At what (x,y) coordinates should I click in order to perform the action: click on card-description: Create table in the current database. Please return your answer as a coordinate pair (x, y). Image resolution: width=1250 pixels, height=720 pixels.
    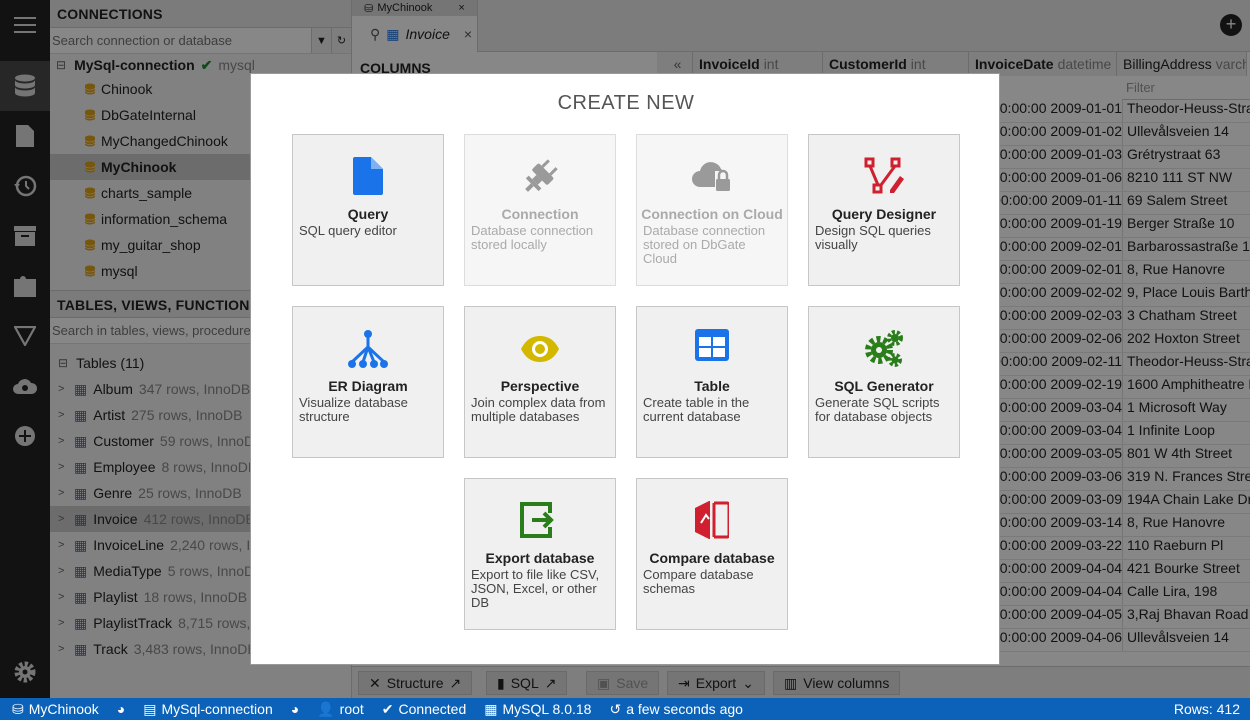
    Looking at the image, I should click on (696, 409).